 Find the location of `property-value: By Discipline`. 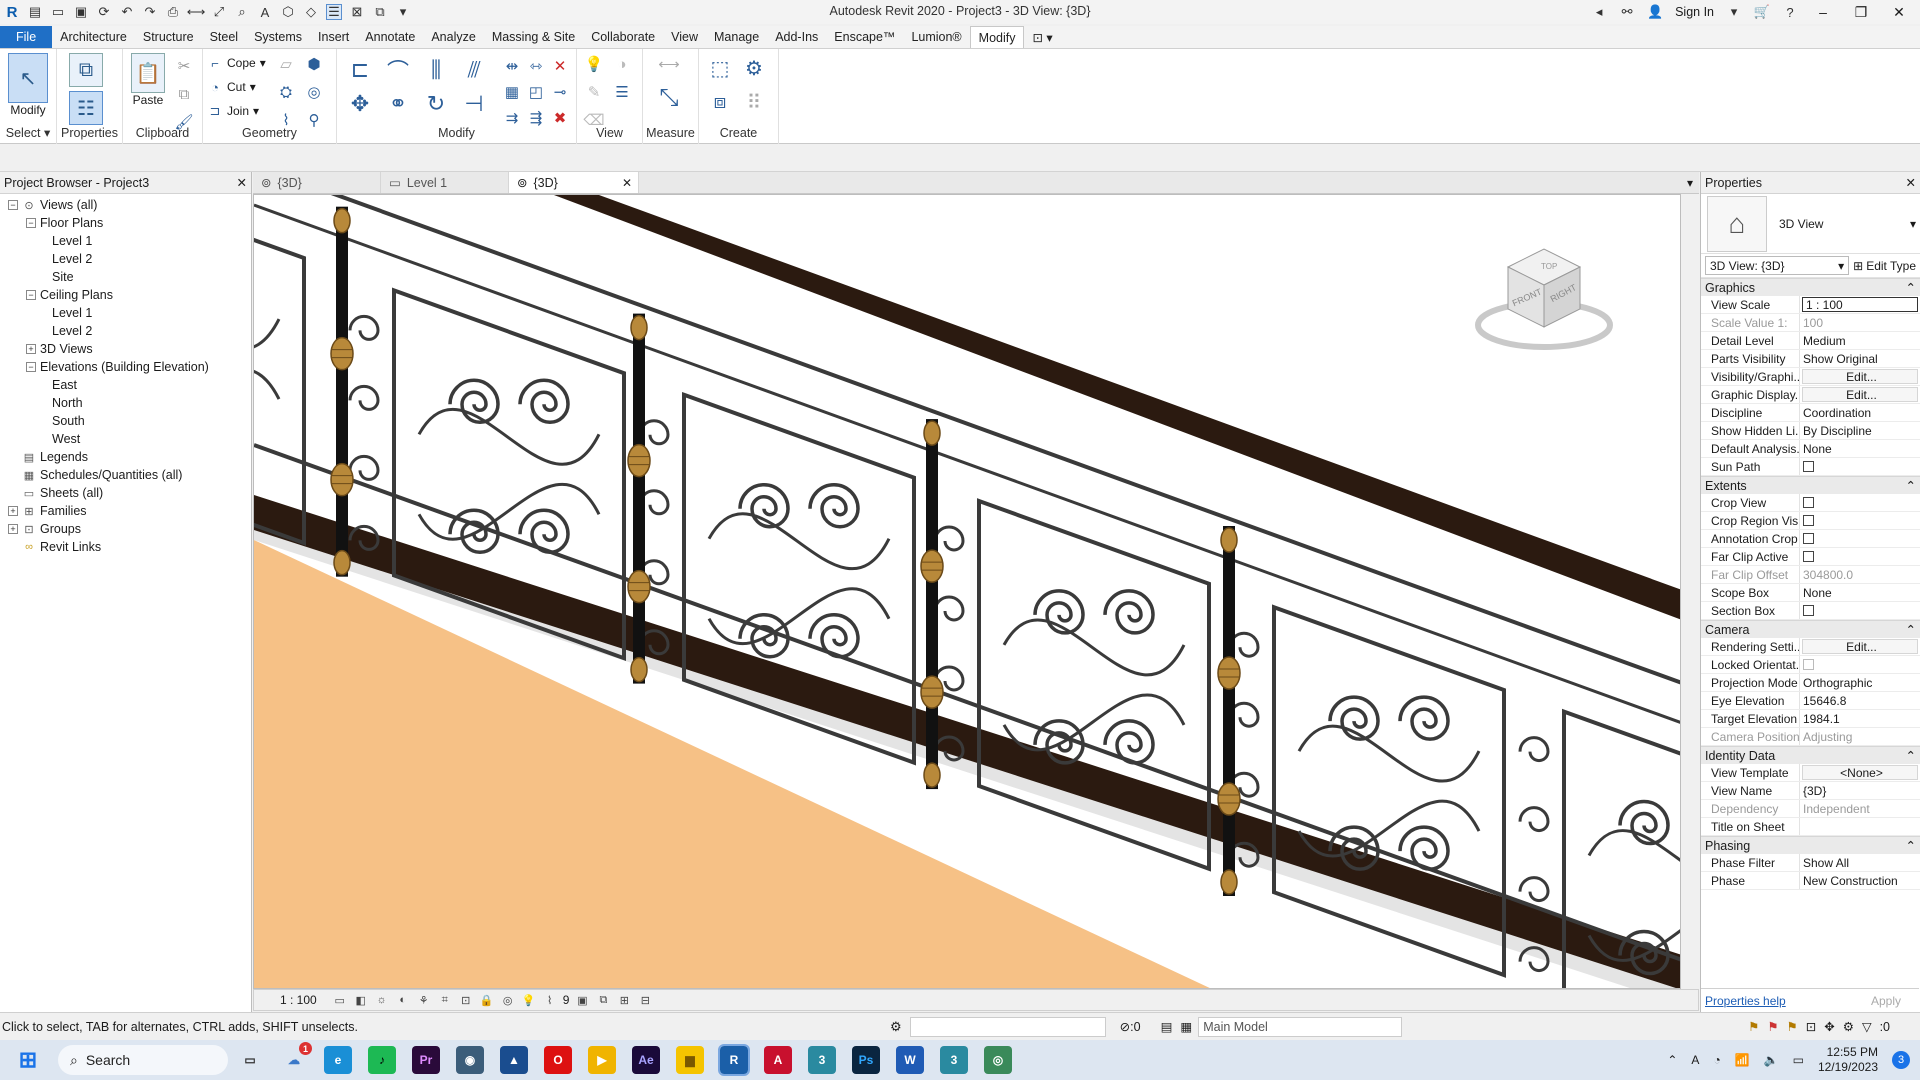

property-value: By Discipline is located at coordinates (1860, 430).